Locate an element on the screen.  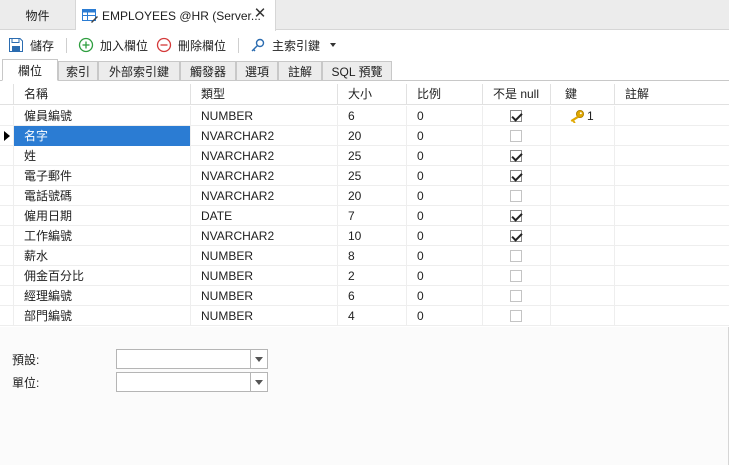
tab-sql-preview: SQL 預覽 is located at coordinates (357, 71).